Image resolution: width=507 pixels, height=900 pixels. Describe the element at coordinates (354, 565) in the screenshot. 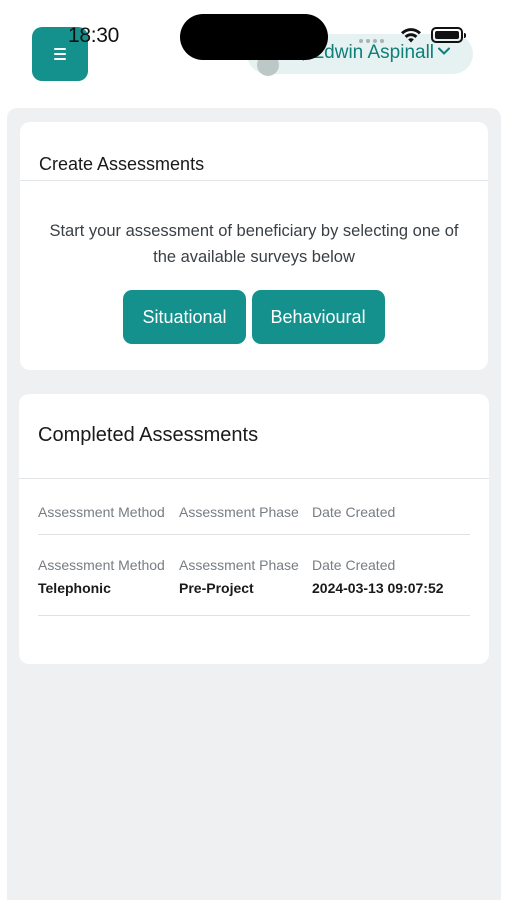

I see `cell-label-date: Date Created` at that location.